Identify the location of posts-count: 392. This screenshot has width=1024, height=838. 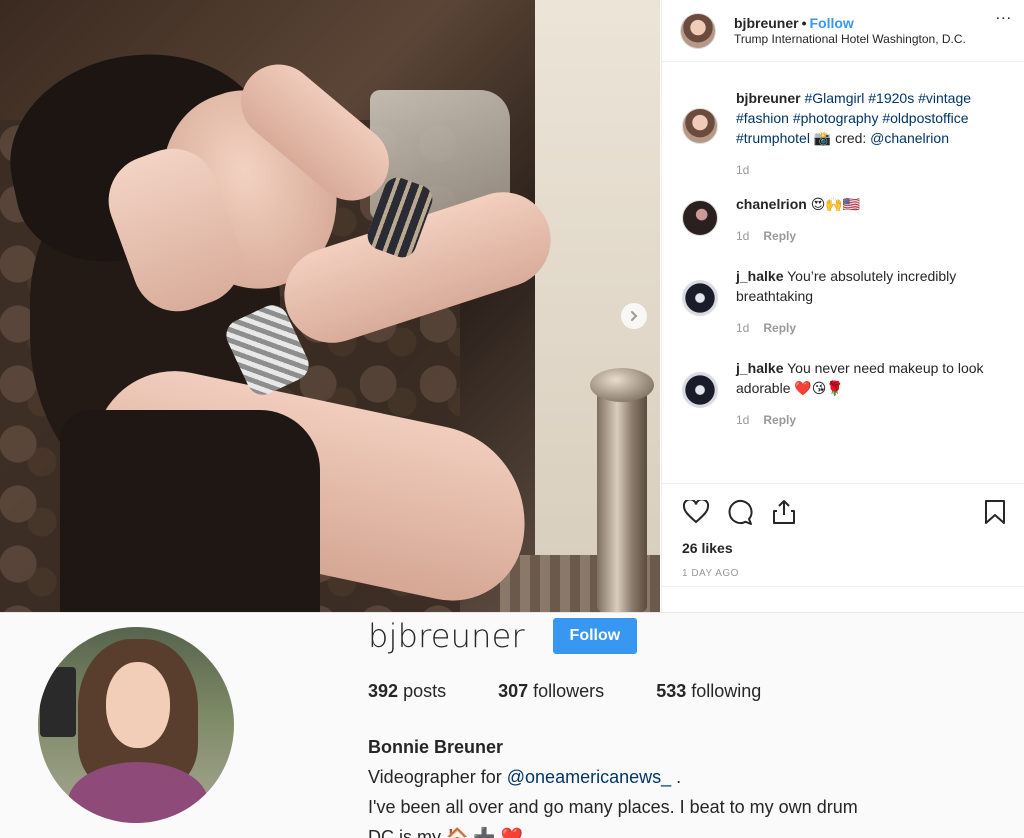
(383, 691).